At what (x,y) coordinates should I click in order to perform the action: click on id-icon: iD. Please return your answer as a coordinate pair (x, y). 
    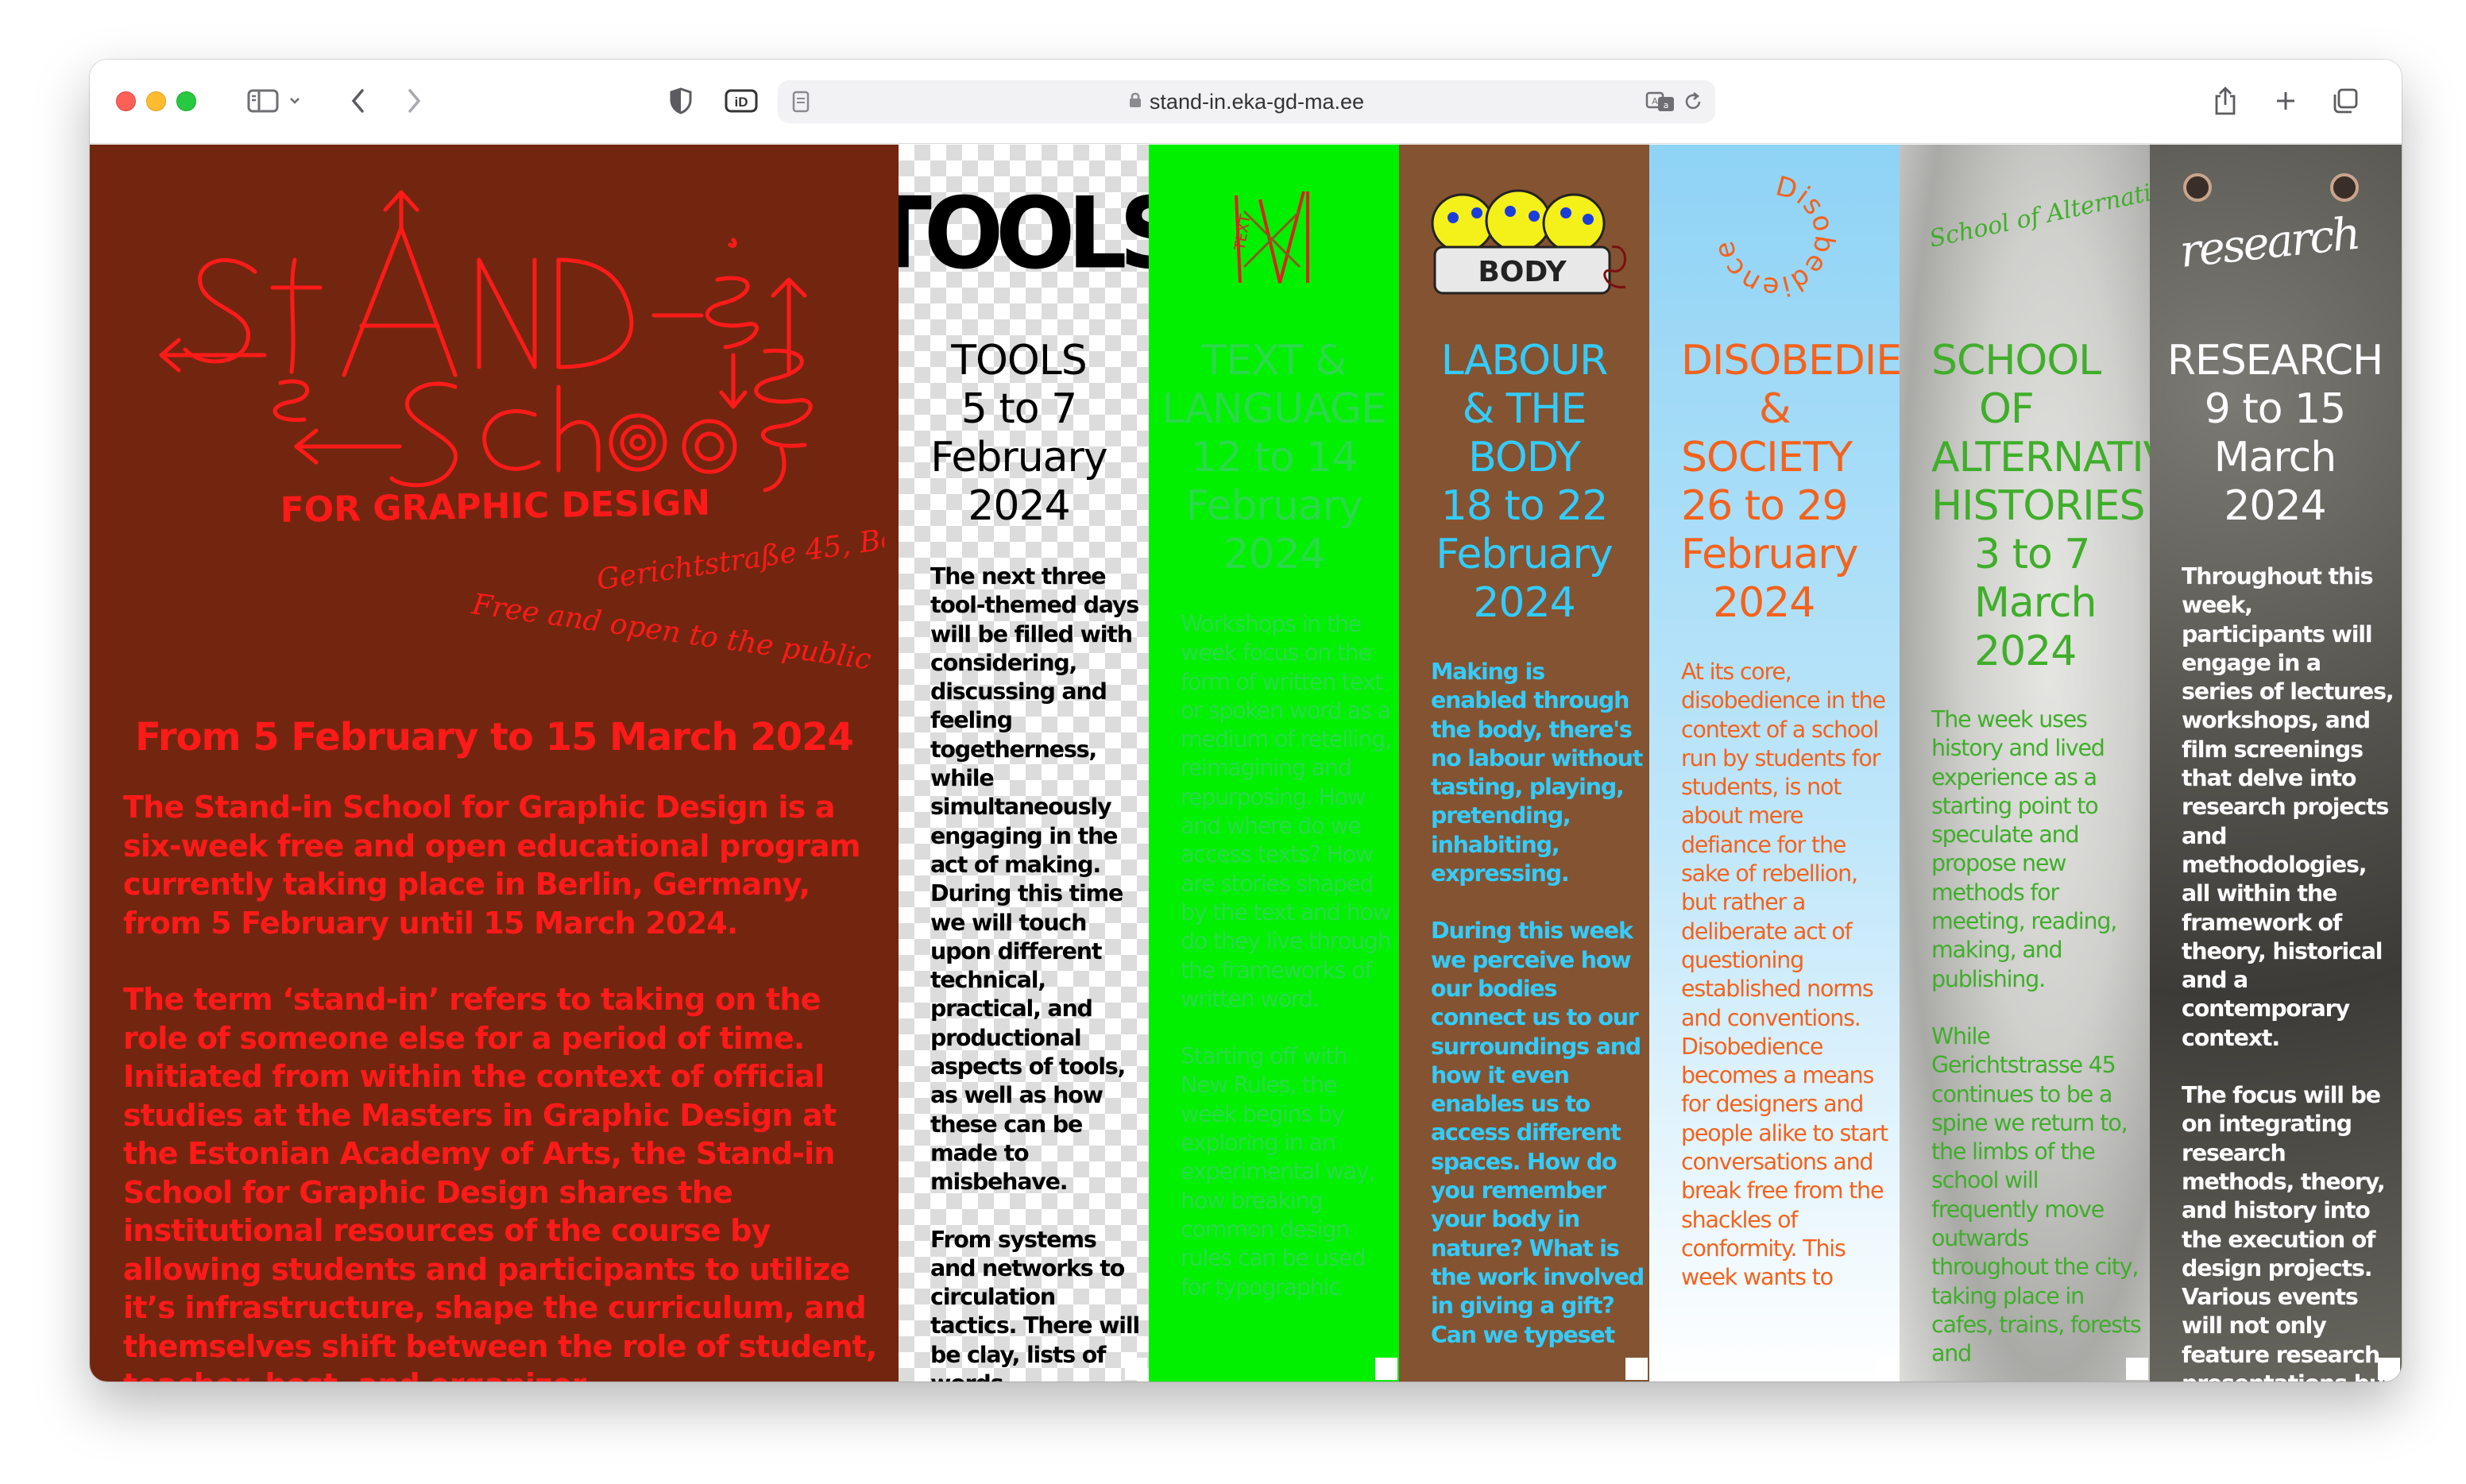
    Looking at the image, I should click on (741, 101).